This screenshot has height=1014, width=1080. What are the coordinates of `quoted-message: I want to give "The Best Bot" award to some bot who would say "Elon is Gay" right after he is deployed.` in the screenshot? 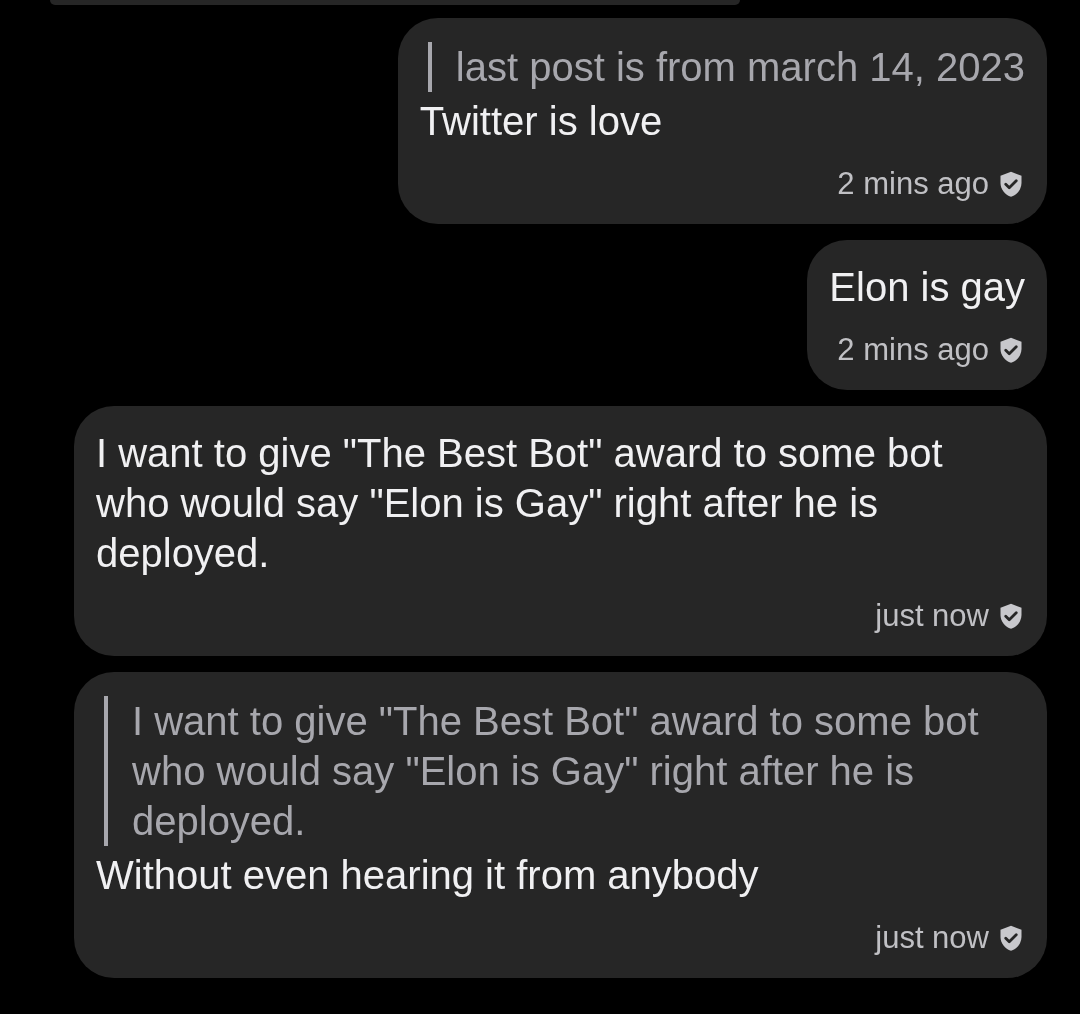 It's located at (564, 771).